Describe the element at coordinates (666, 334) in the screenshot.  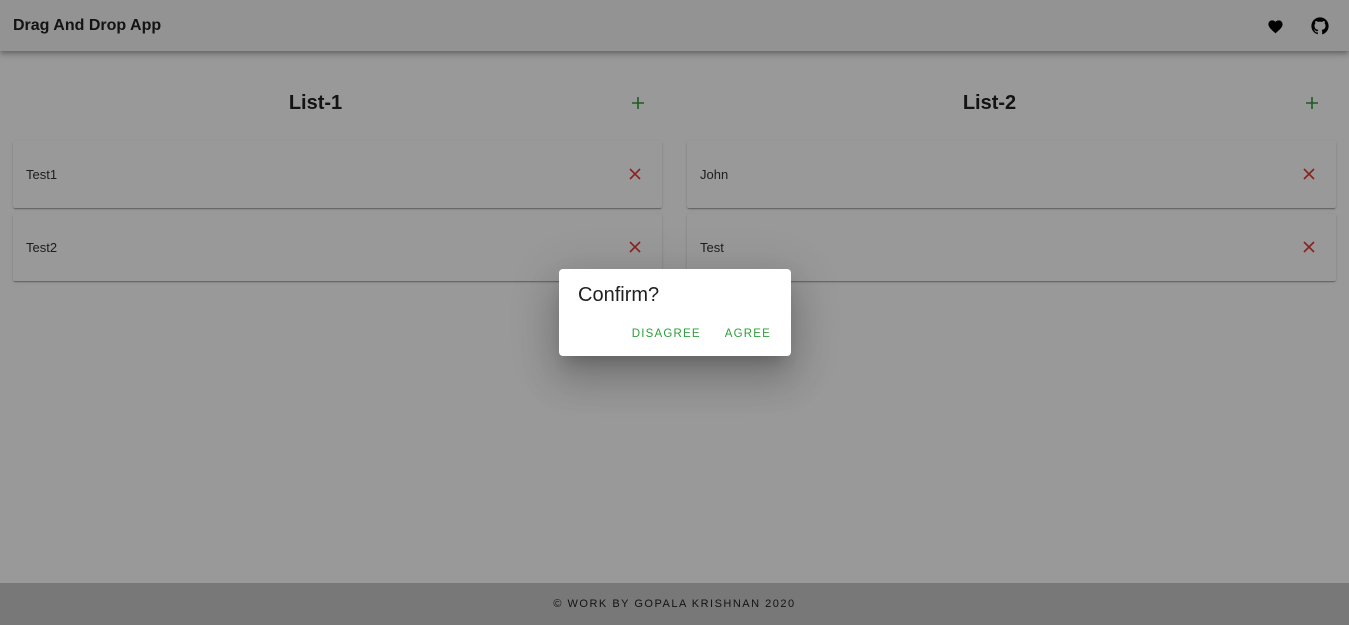
I see `disagree-button: DISAGREE` at that location.